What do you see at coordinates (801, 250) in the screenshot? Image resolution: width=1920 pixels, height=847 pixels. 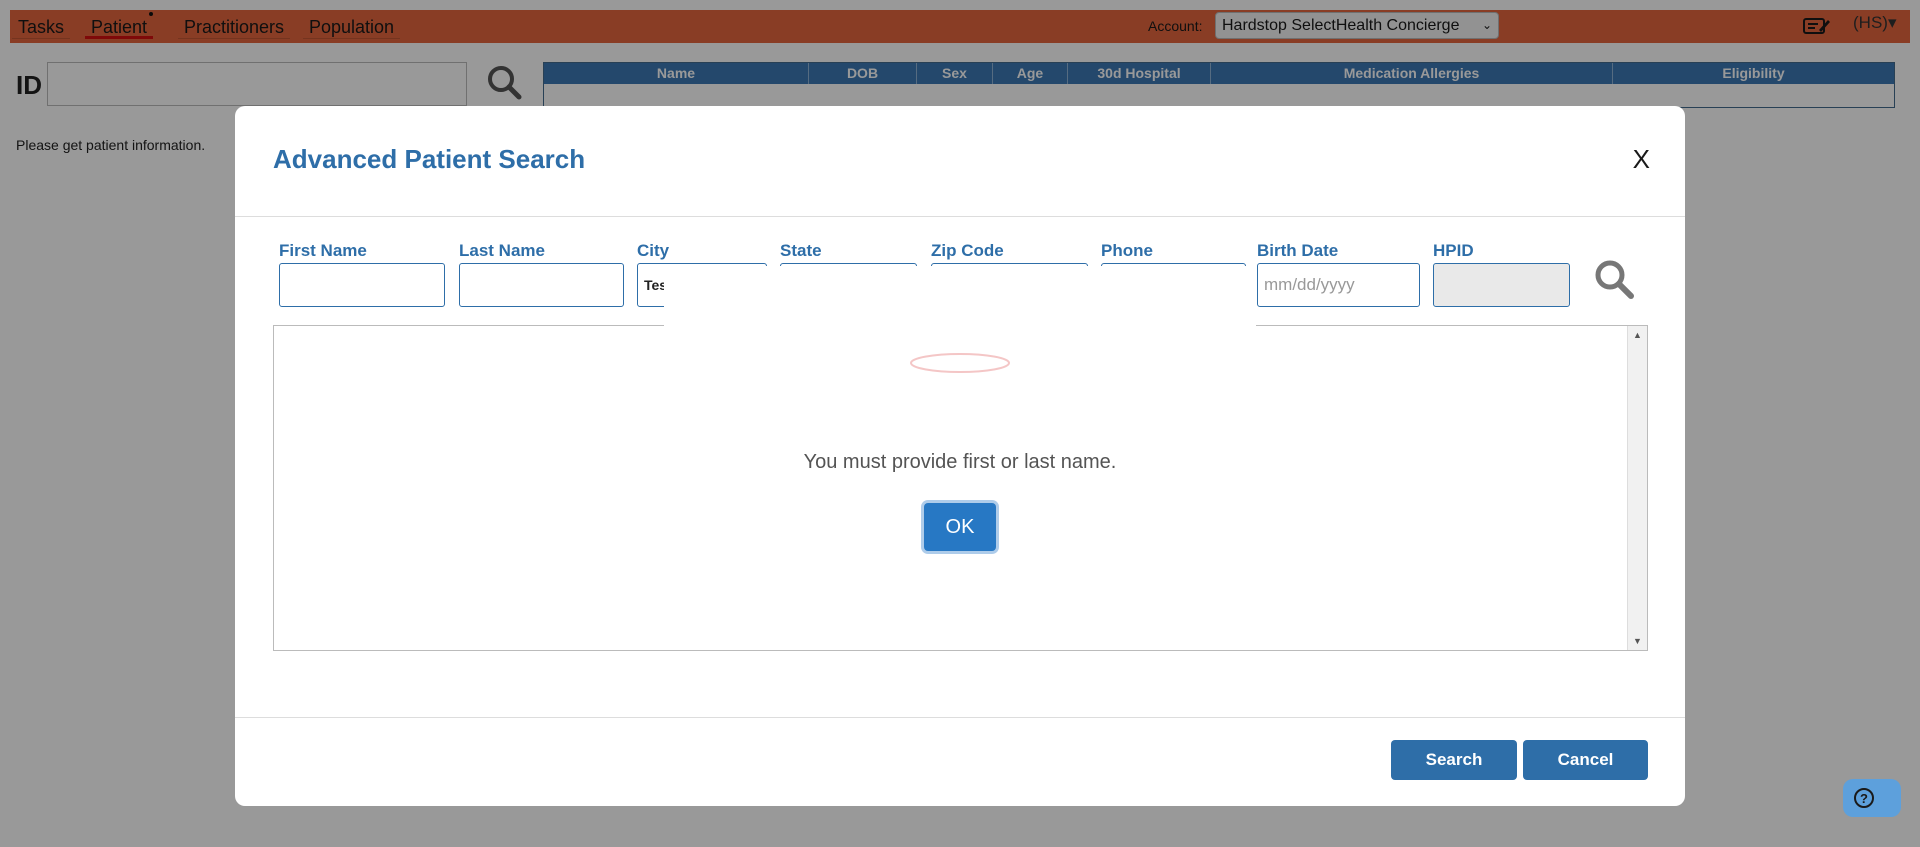 I see `state-label: State` at bounding box center [801, 250].